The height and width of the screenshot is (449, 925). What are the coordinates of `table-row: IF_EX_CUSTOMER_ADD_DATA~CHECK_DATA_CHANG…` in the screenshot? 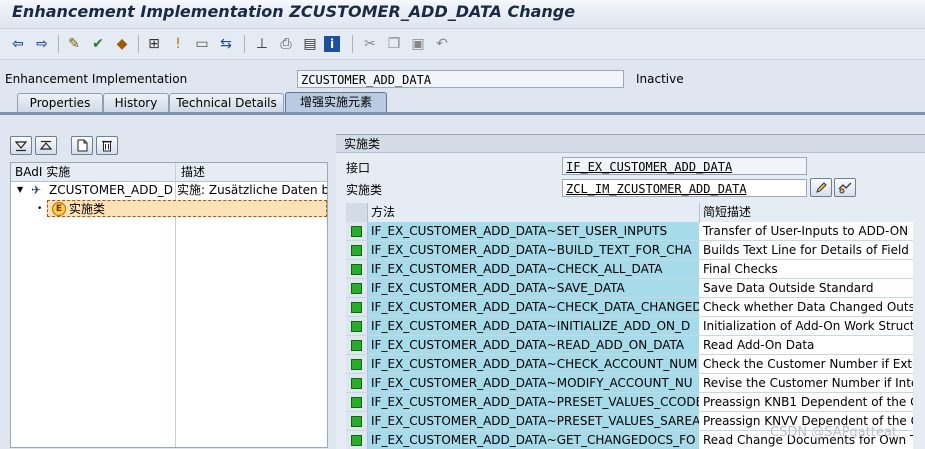 It's located at (629, 307).